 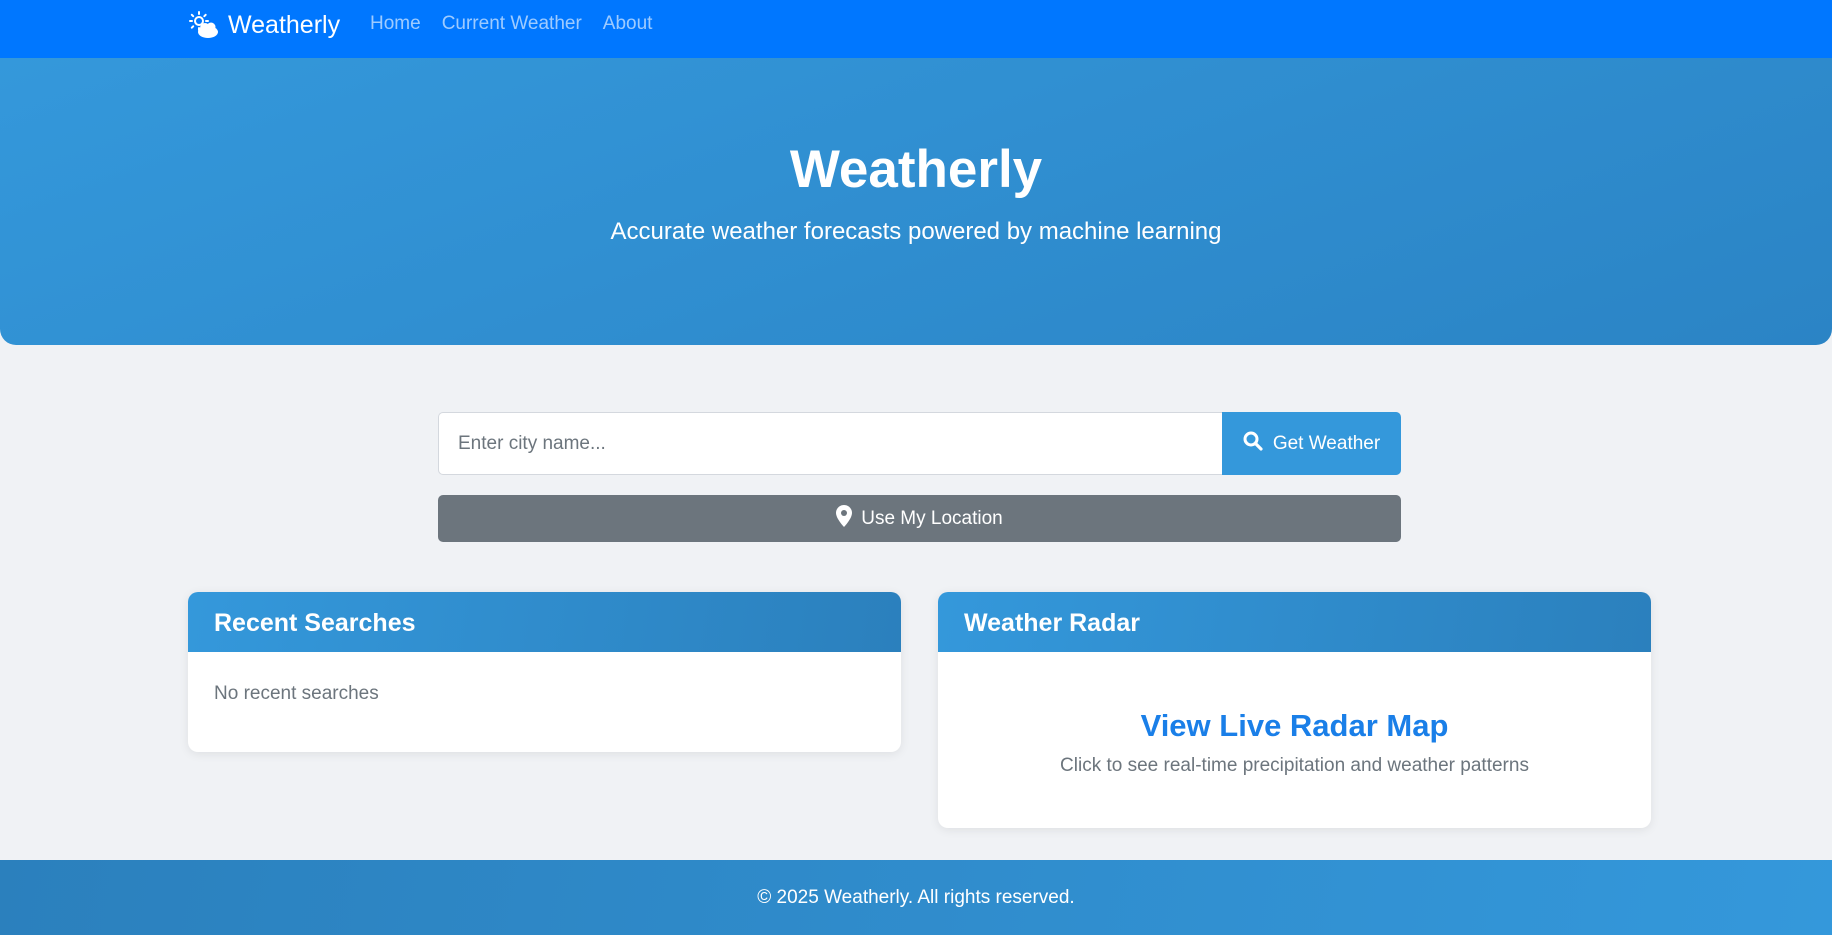 What do you see at coordinates (844, 518) in the screenshot?
I see `map-pin-icon` at bounding box center [844, 518].